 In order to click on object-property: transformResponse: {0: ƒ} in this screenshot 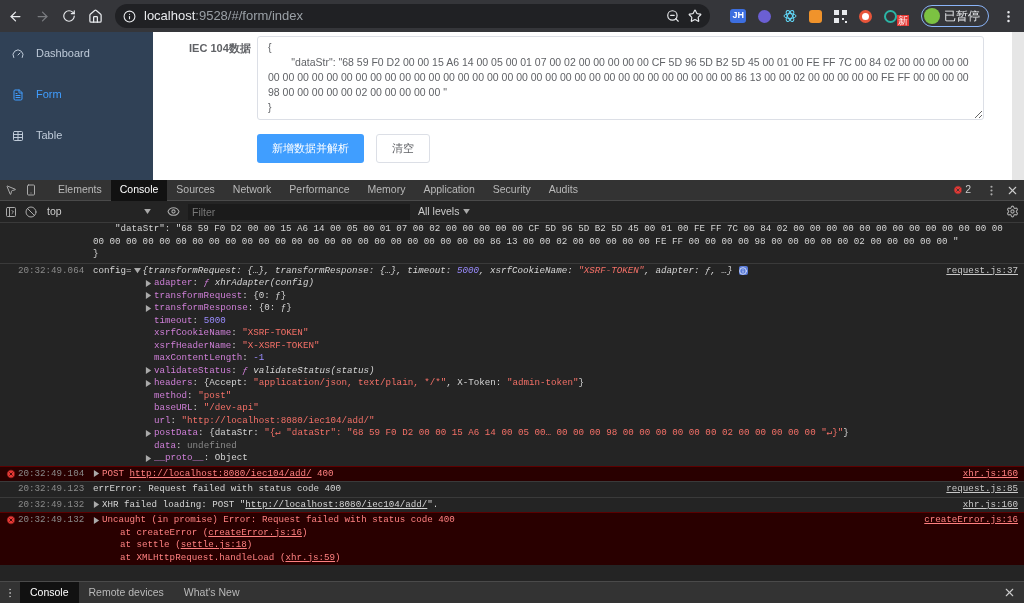, I will do `click(223, 308)`.